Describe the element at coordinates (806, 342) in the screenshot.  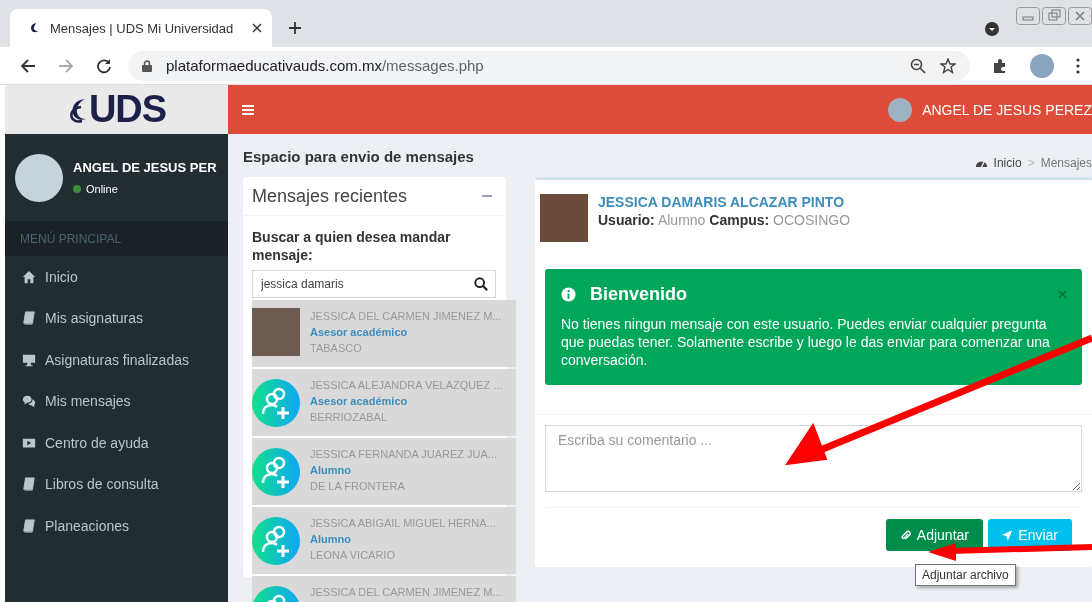
I see `alert-message: No tienes ningun mensaje con este usuario. Puedes enviar cualquier pregunta que puedas tener. Solamente escribe y luego le das enviar para comenzar una conversación.` at that location.